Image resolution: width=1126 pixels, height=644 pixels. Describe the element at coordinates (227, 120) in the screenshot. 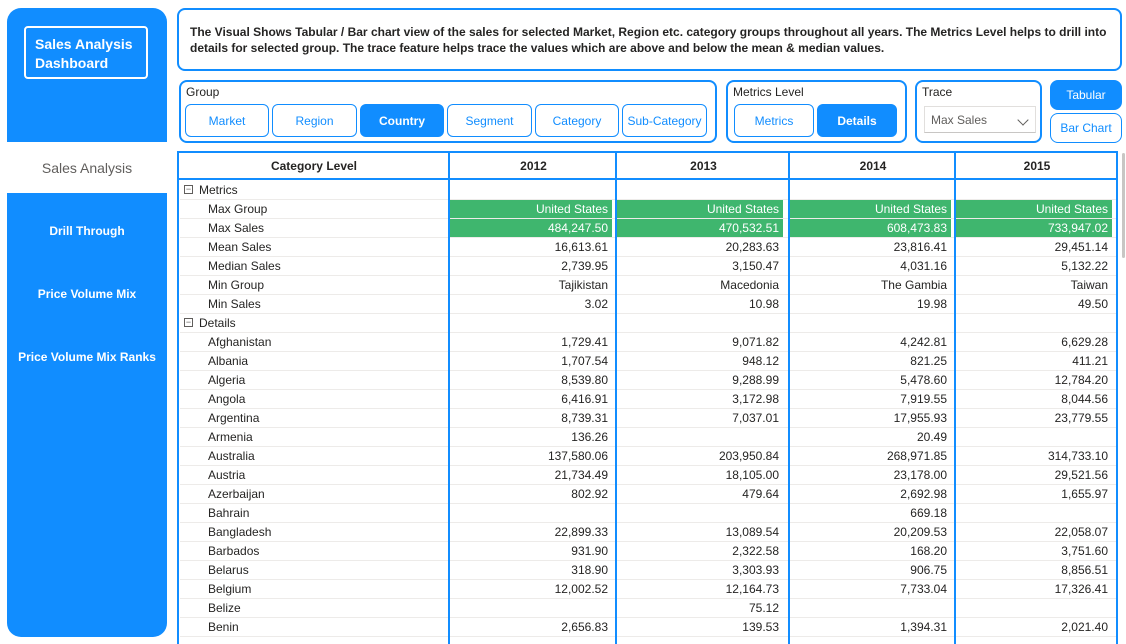

I see `group-option-market: Market` at that location.